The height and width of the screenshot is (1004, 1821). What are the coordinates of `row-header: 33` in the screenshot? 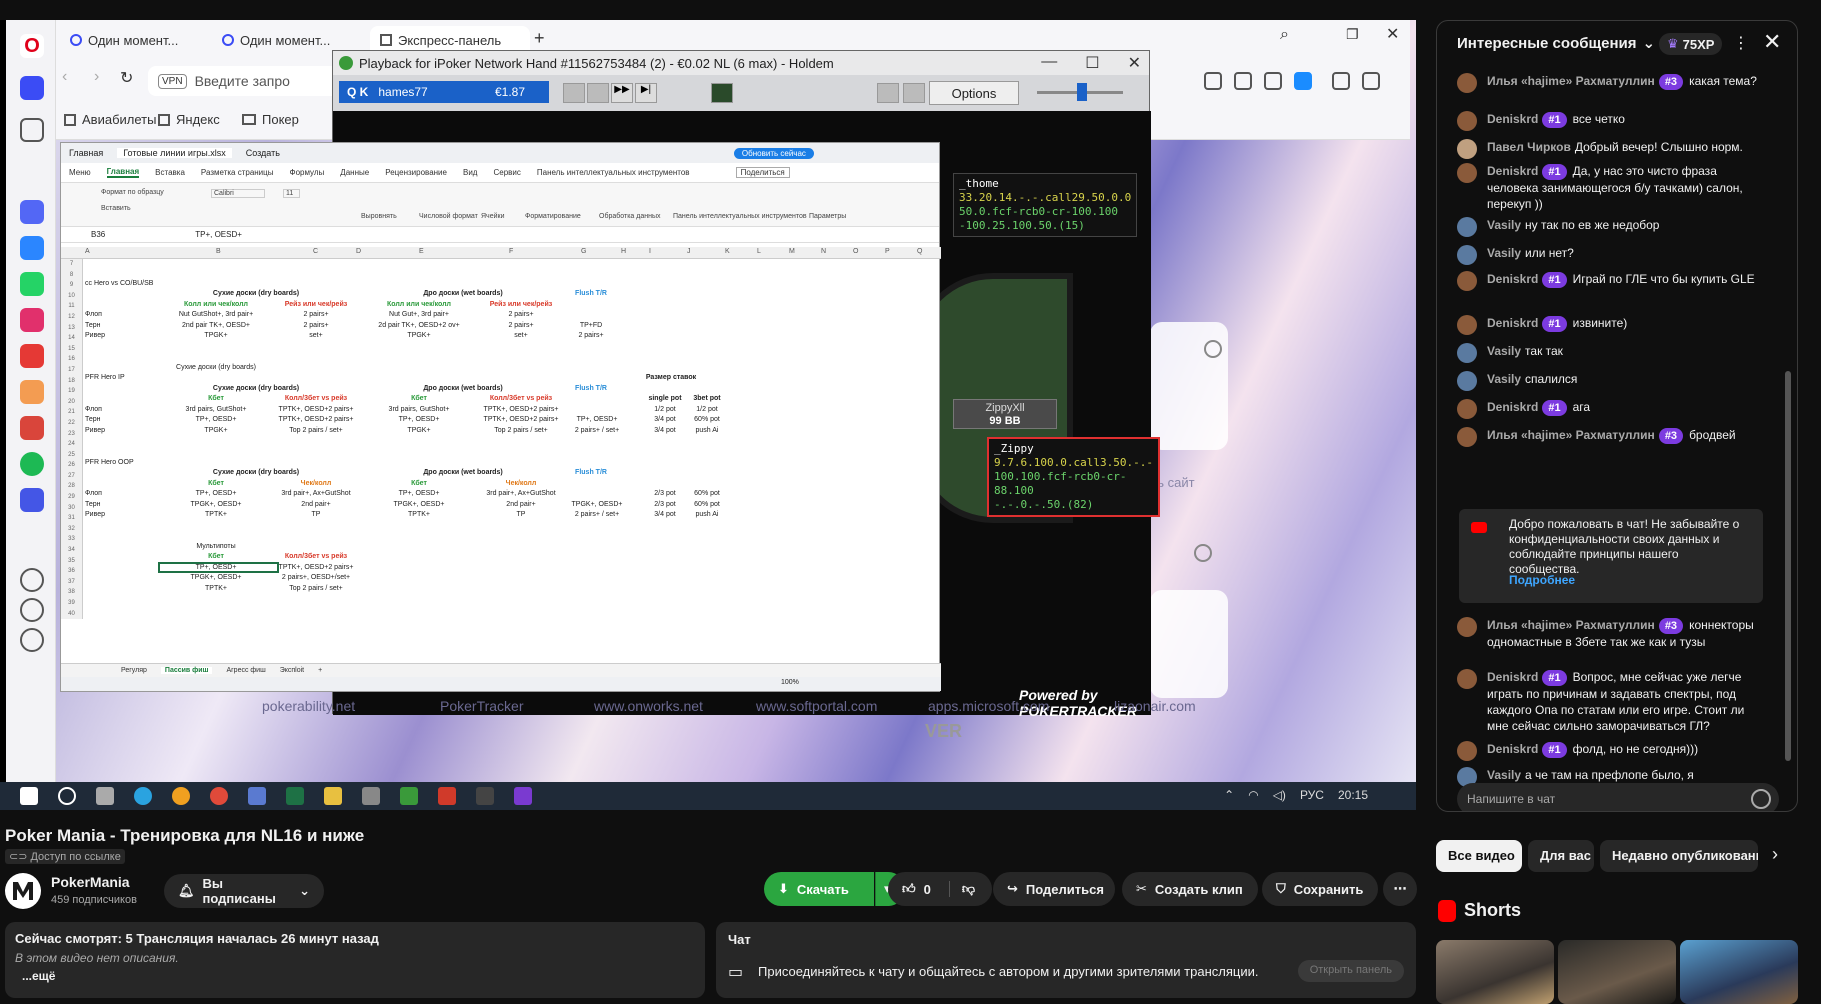 It's located at (71, 539).